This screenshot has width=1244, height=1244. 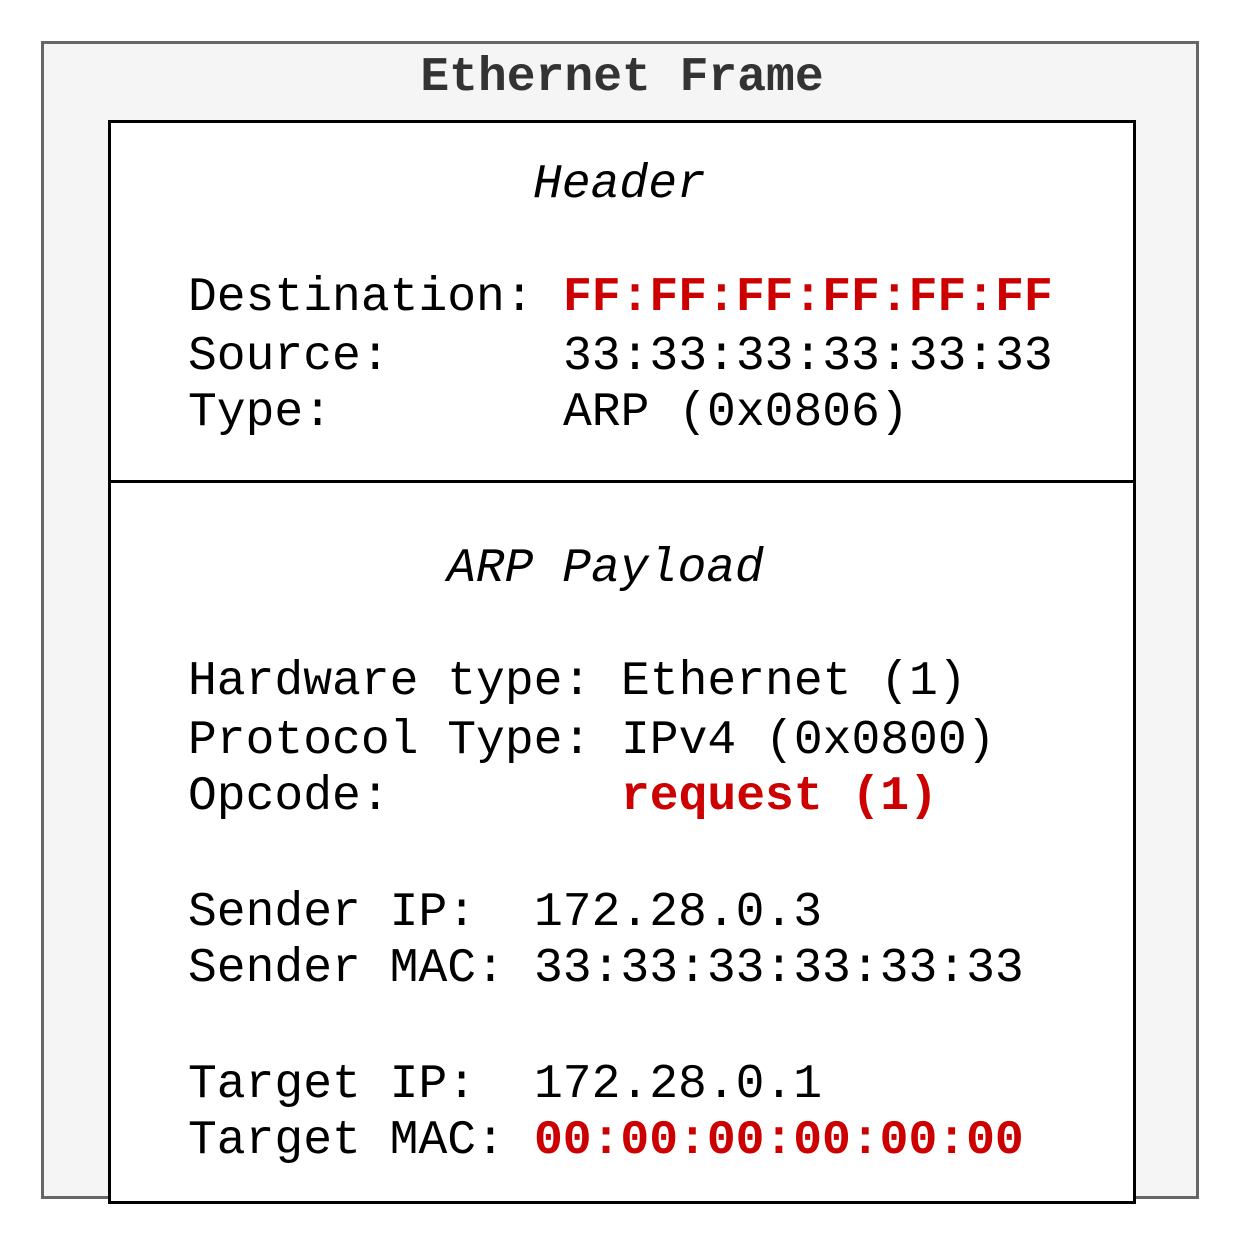 I want to click on payload-hardware-type-label: Hardware type:, so click(x=390, y=682).